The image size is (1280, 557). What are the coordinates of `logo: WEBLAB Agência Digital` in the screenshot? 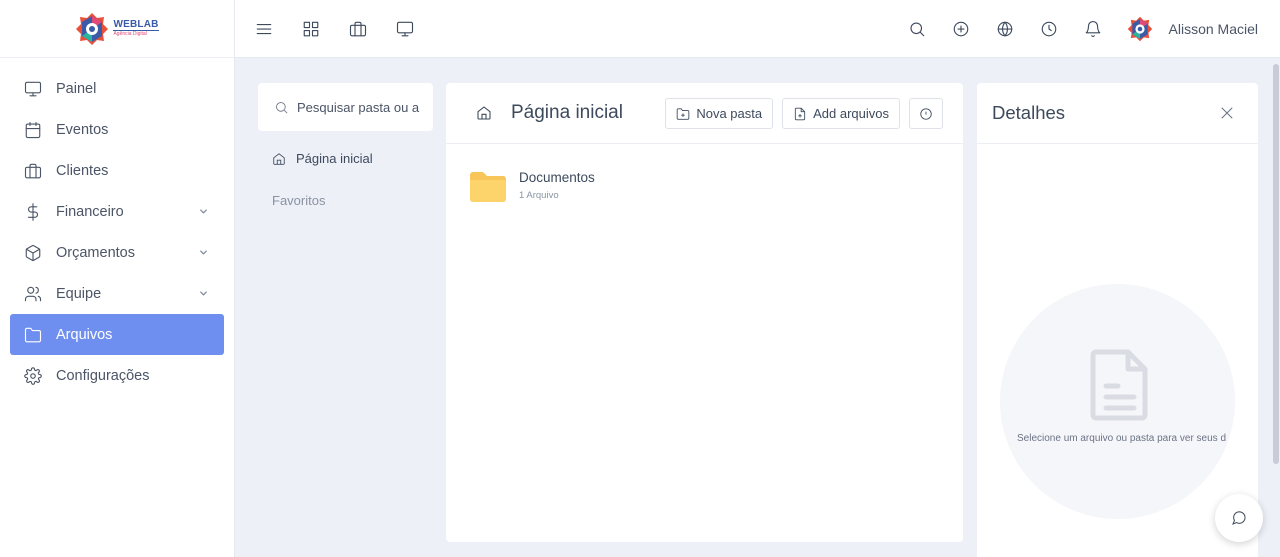 It's located at (117, 29).